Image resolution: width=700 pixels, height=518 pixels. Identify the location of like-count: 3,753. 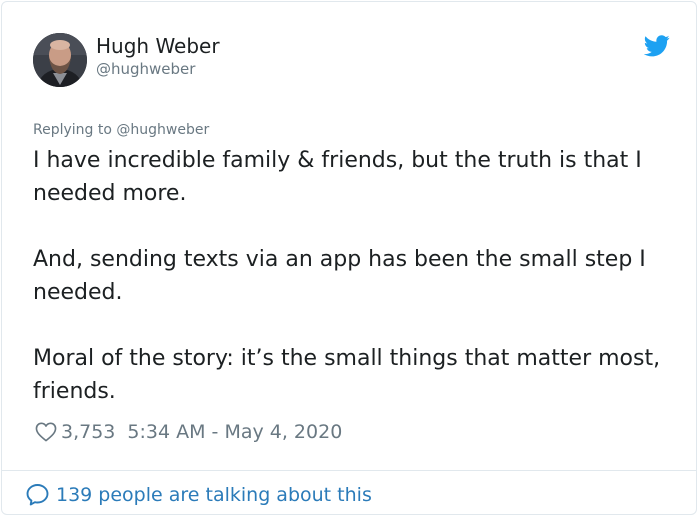
(88, 432).